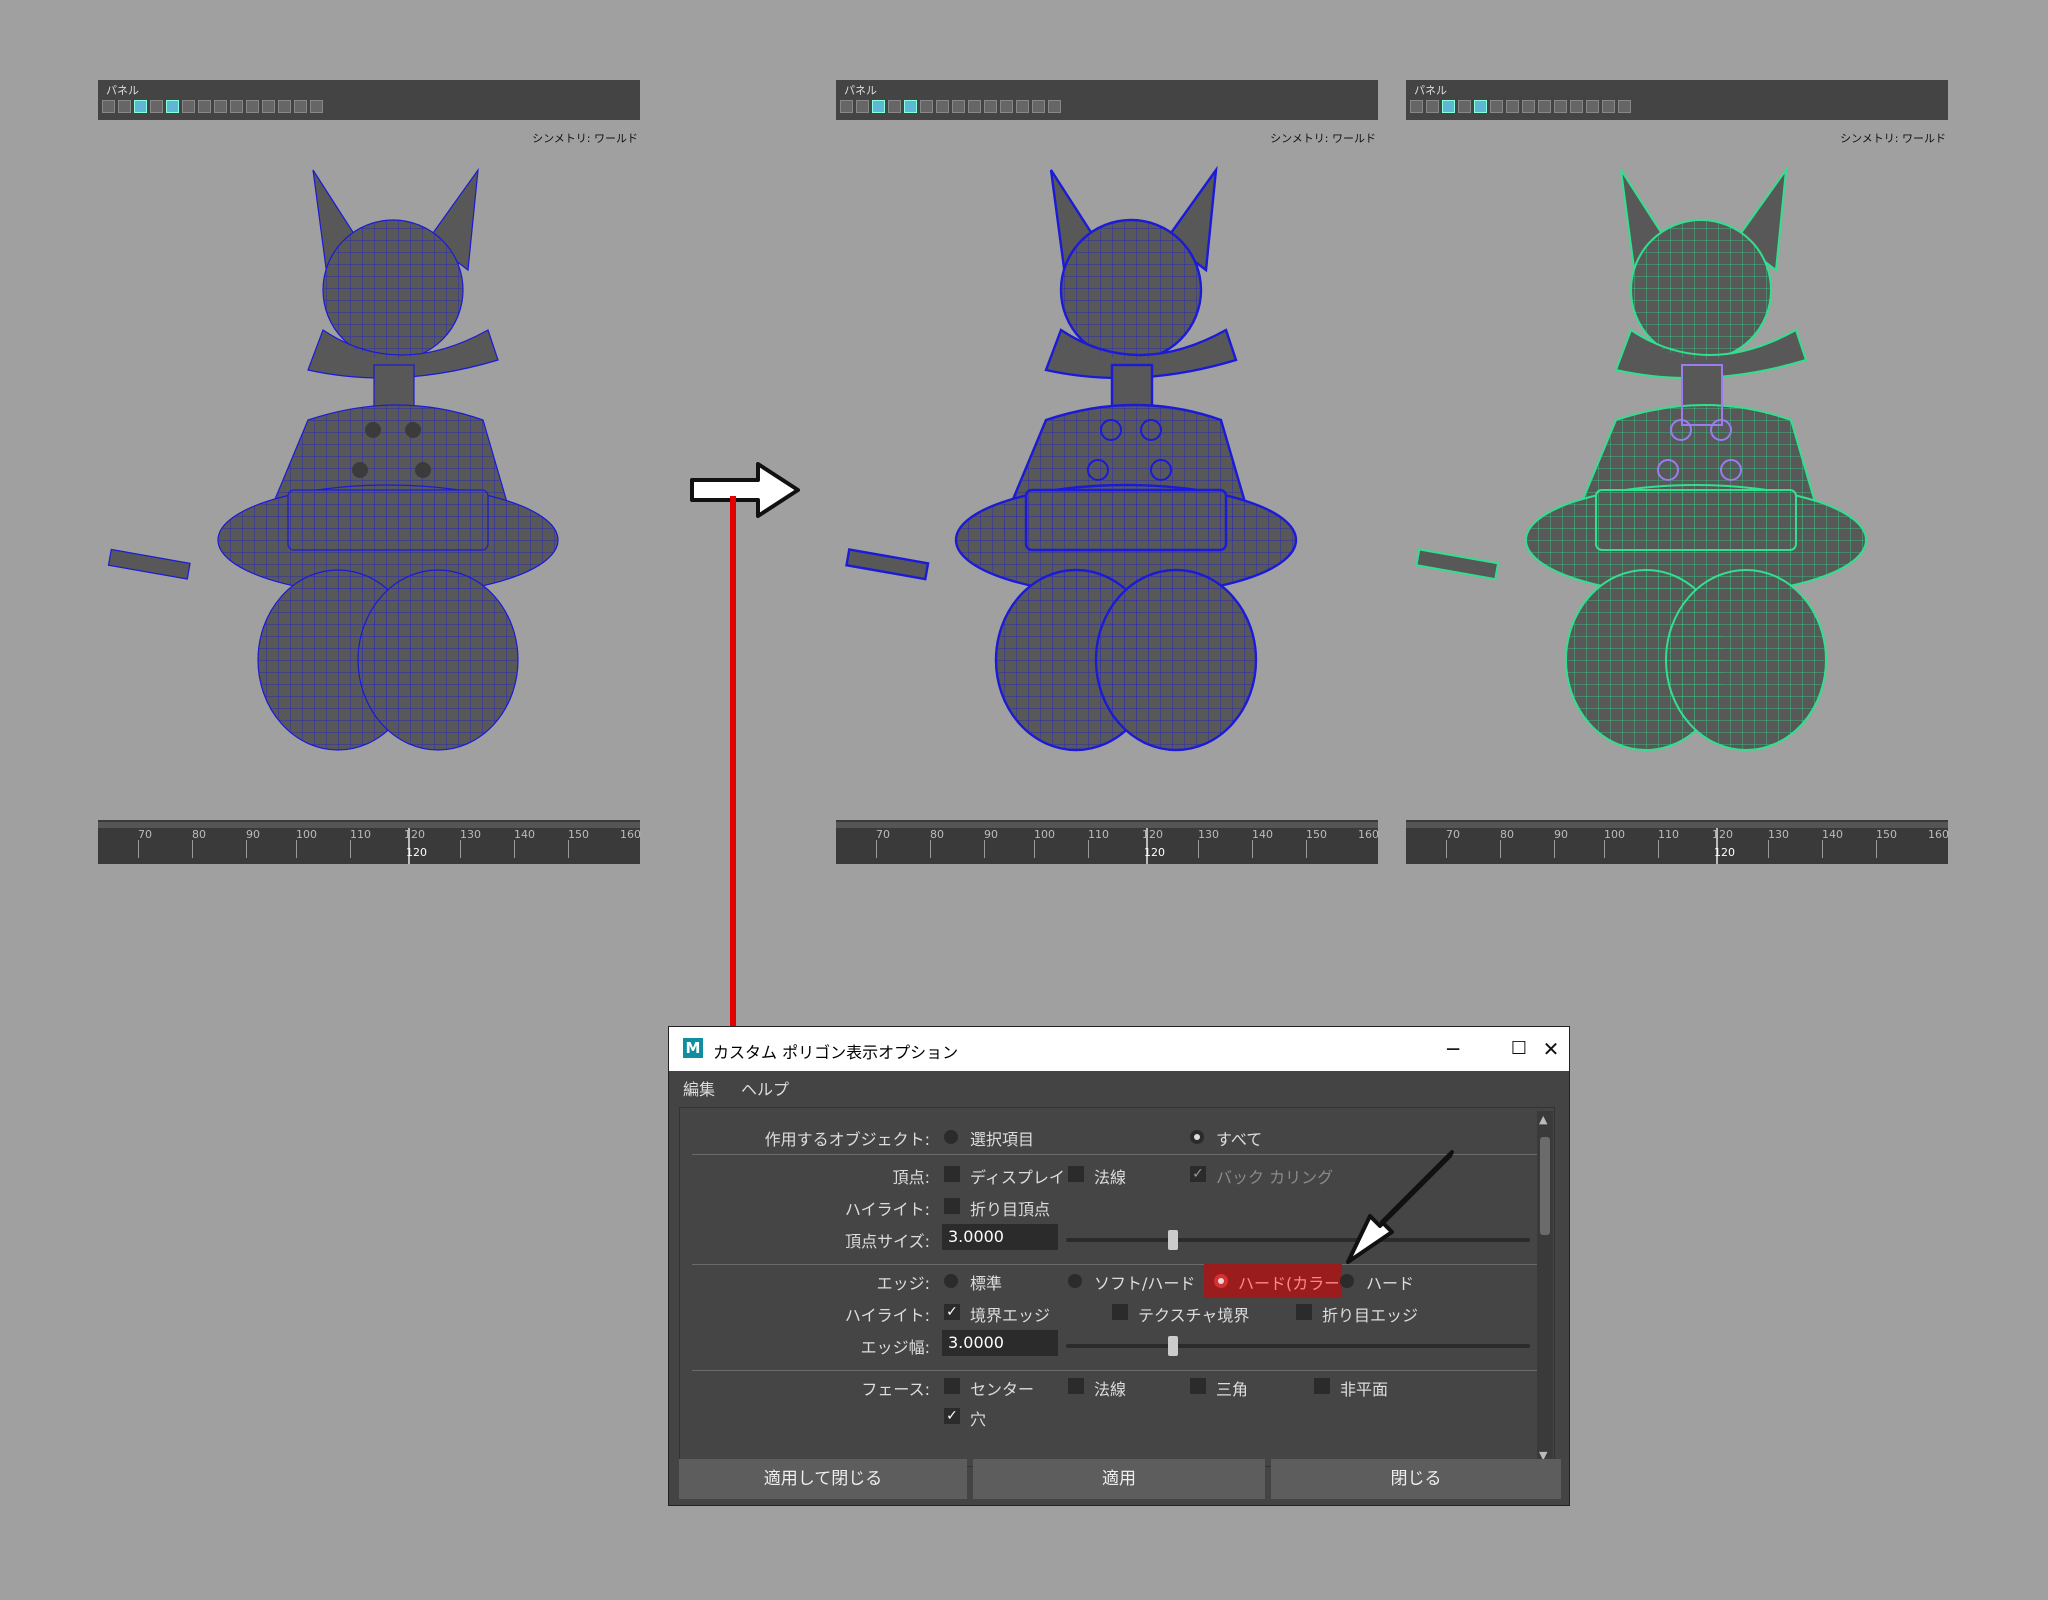 This screenshot has height=1600, width=2048. Describe the element at coordinates (823, 1479) in the screenshot. I see `apply-and-close-button: 適用して閉じる` at that location.